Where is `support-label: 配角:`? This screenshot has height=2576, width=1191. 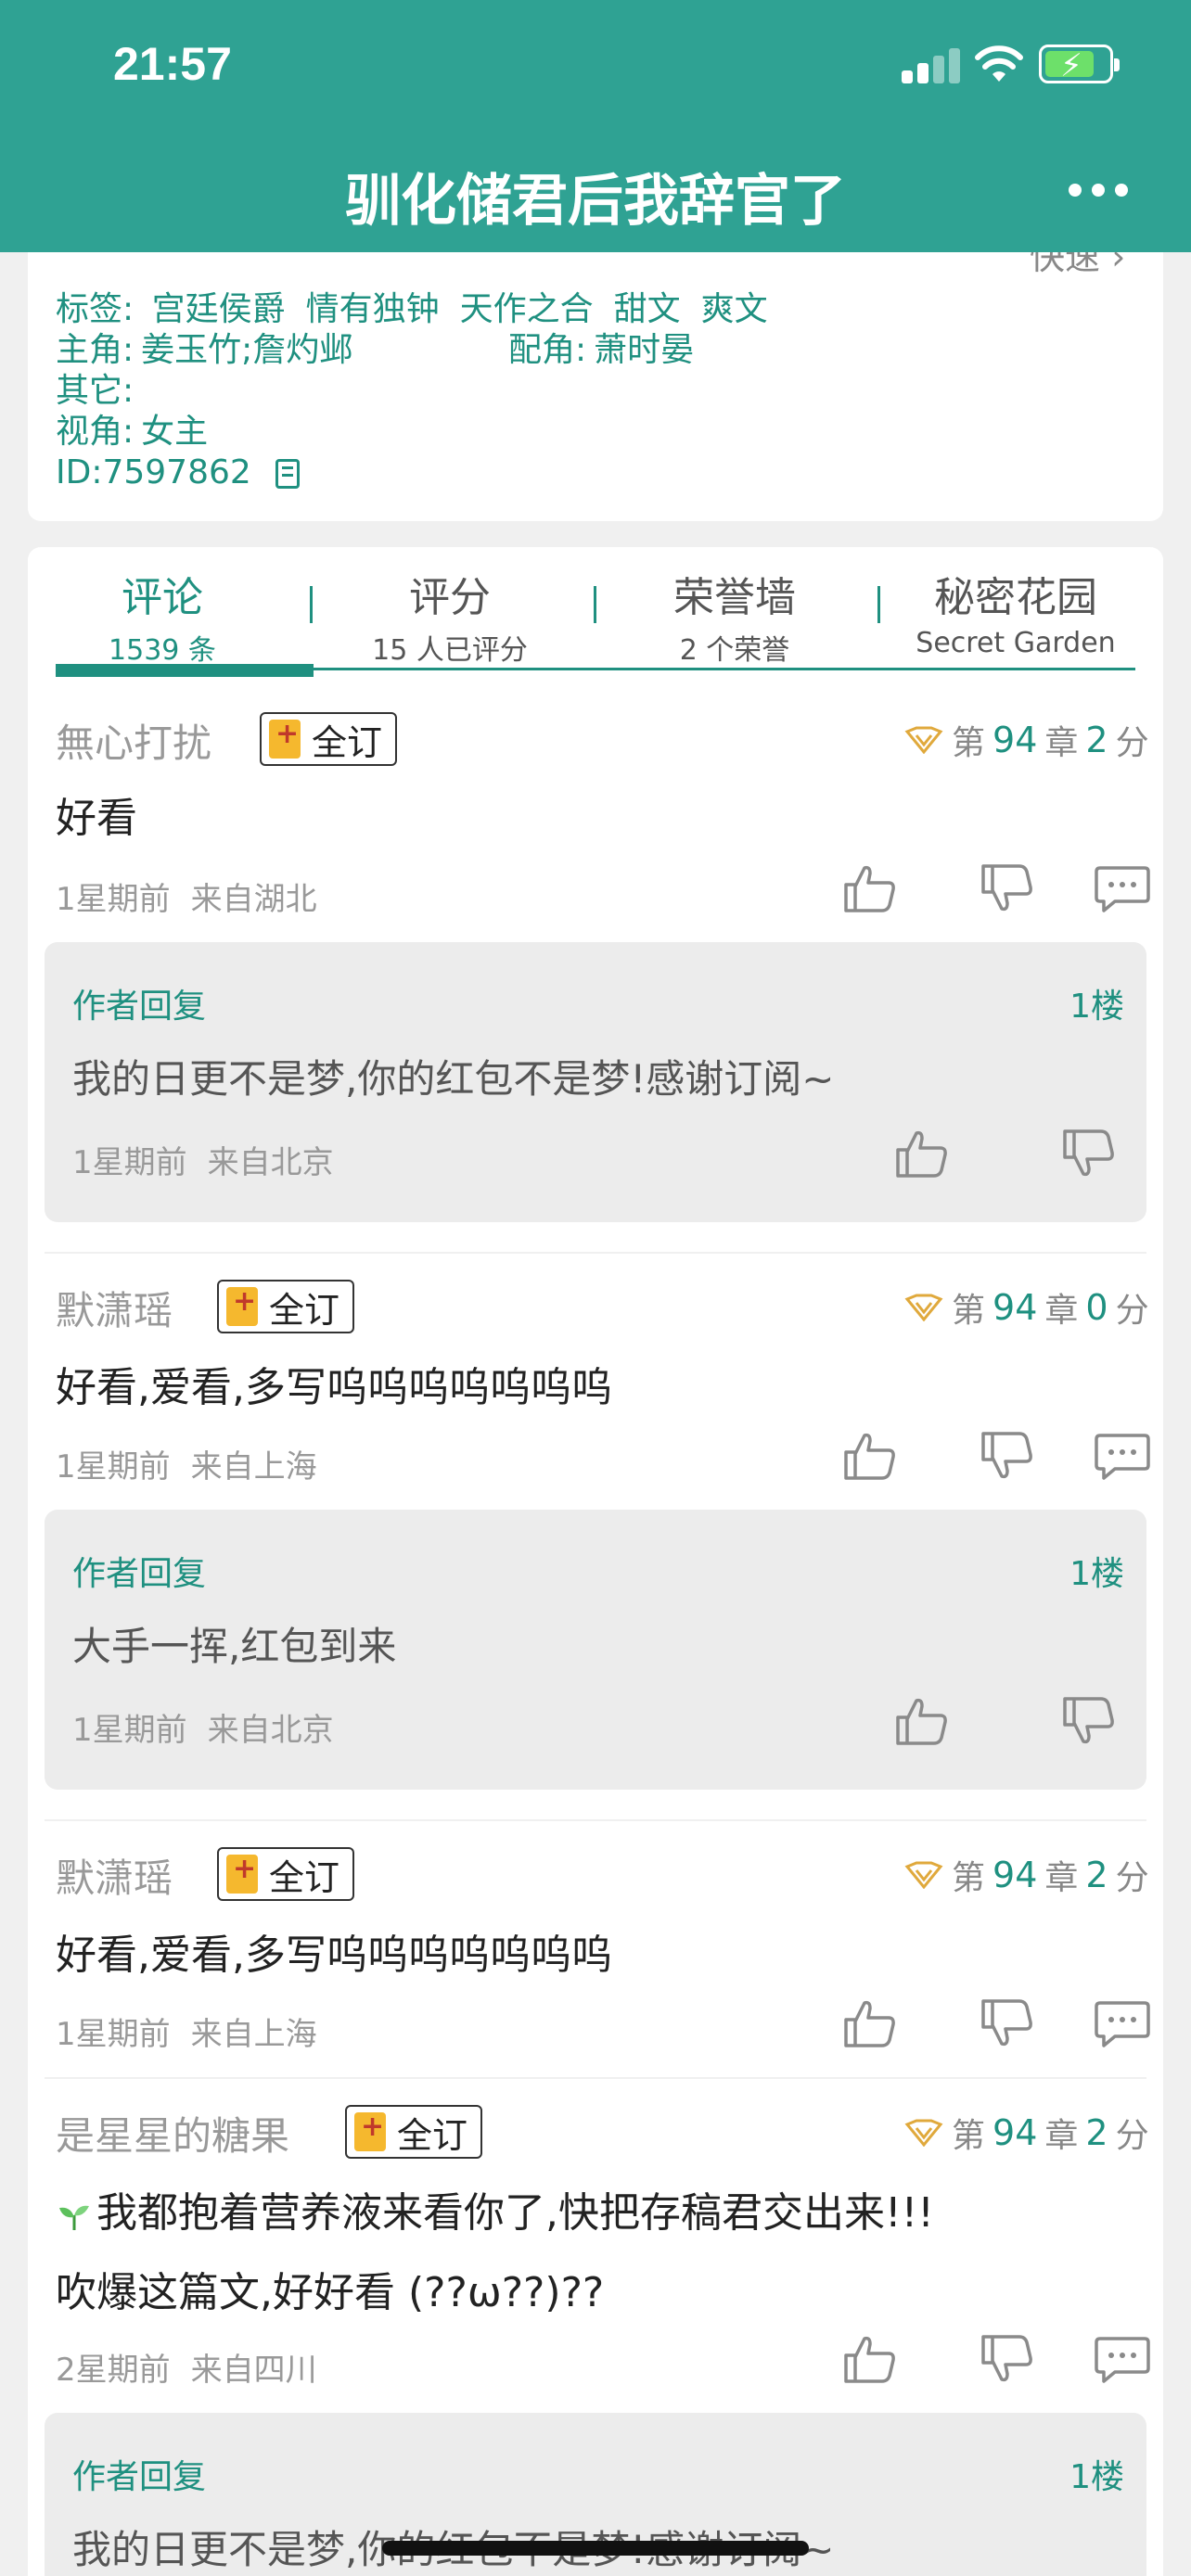
support-label: 配角: is located at coordinates (547, 350).